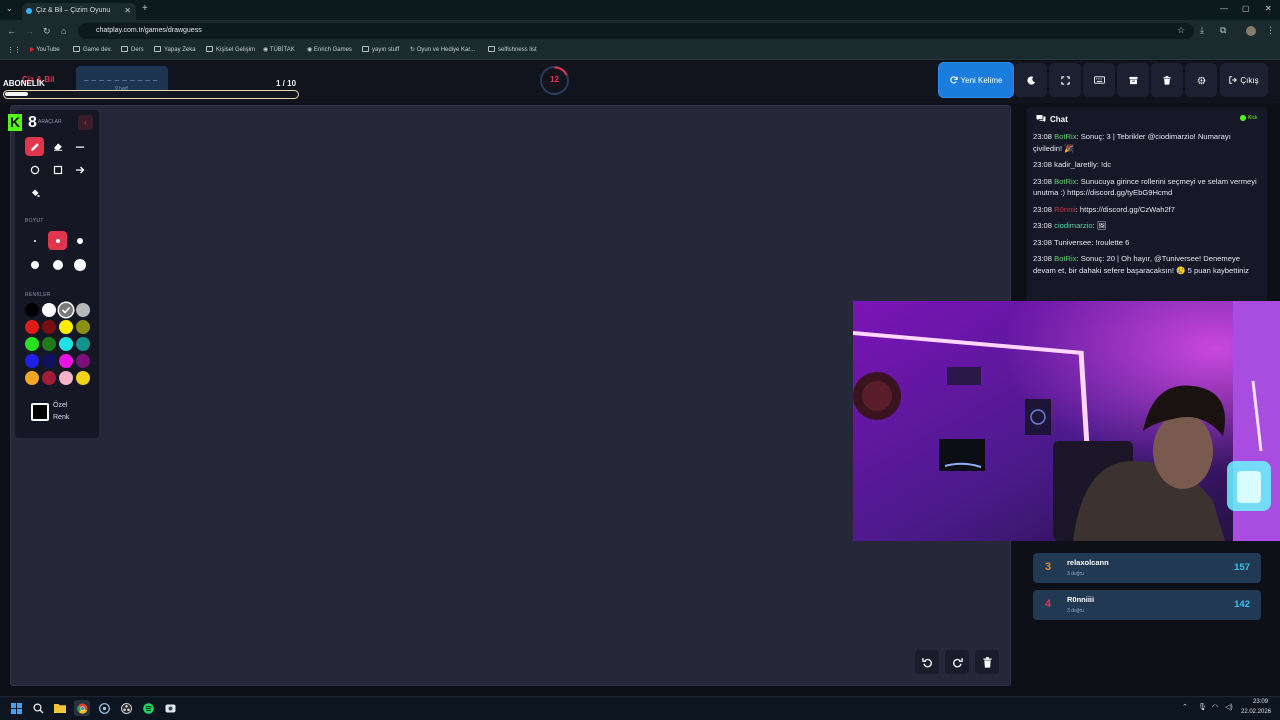  Describe the element at coordinates (85, 122) in the screenshot. I see `collapse-panel-button: ‹` at that location.